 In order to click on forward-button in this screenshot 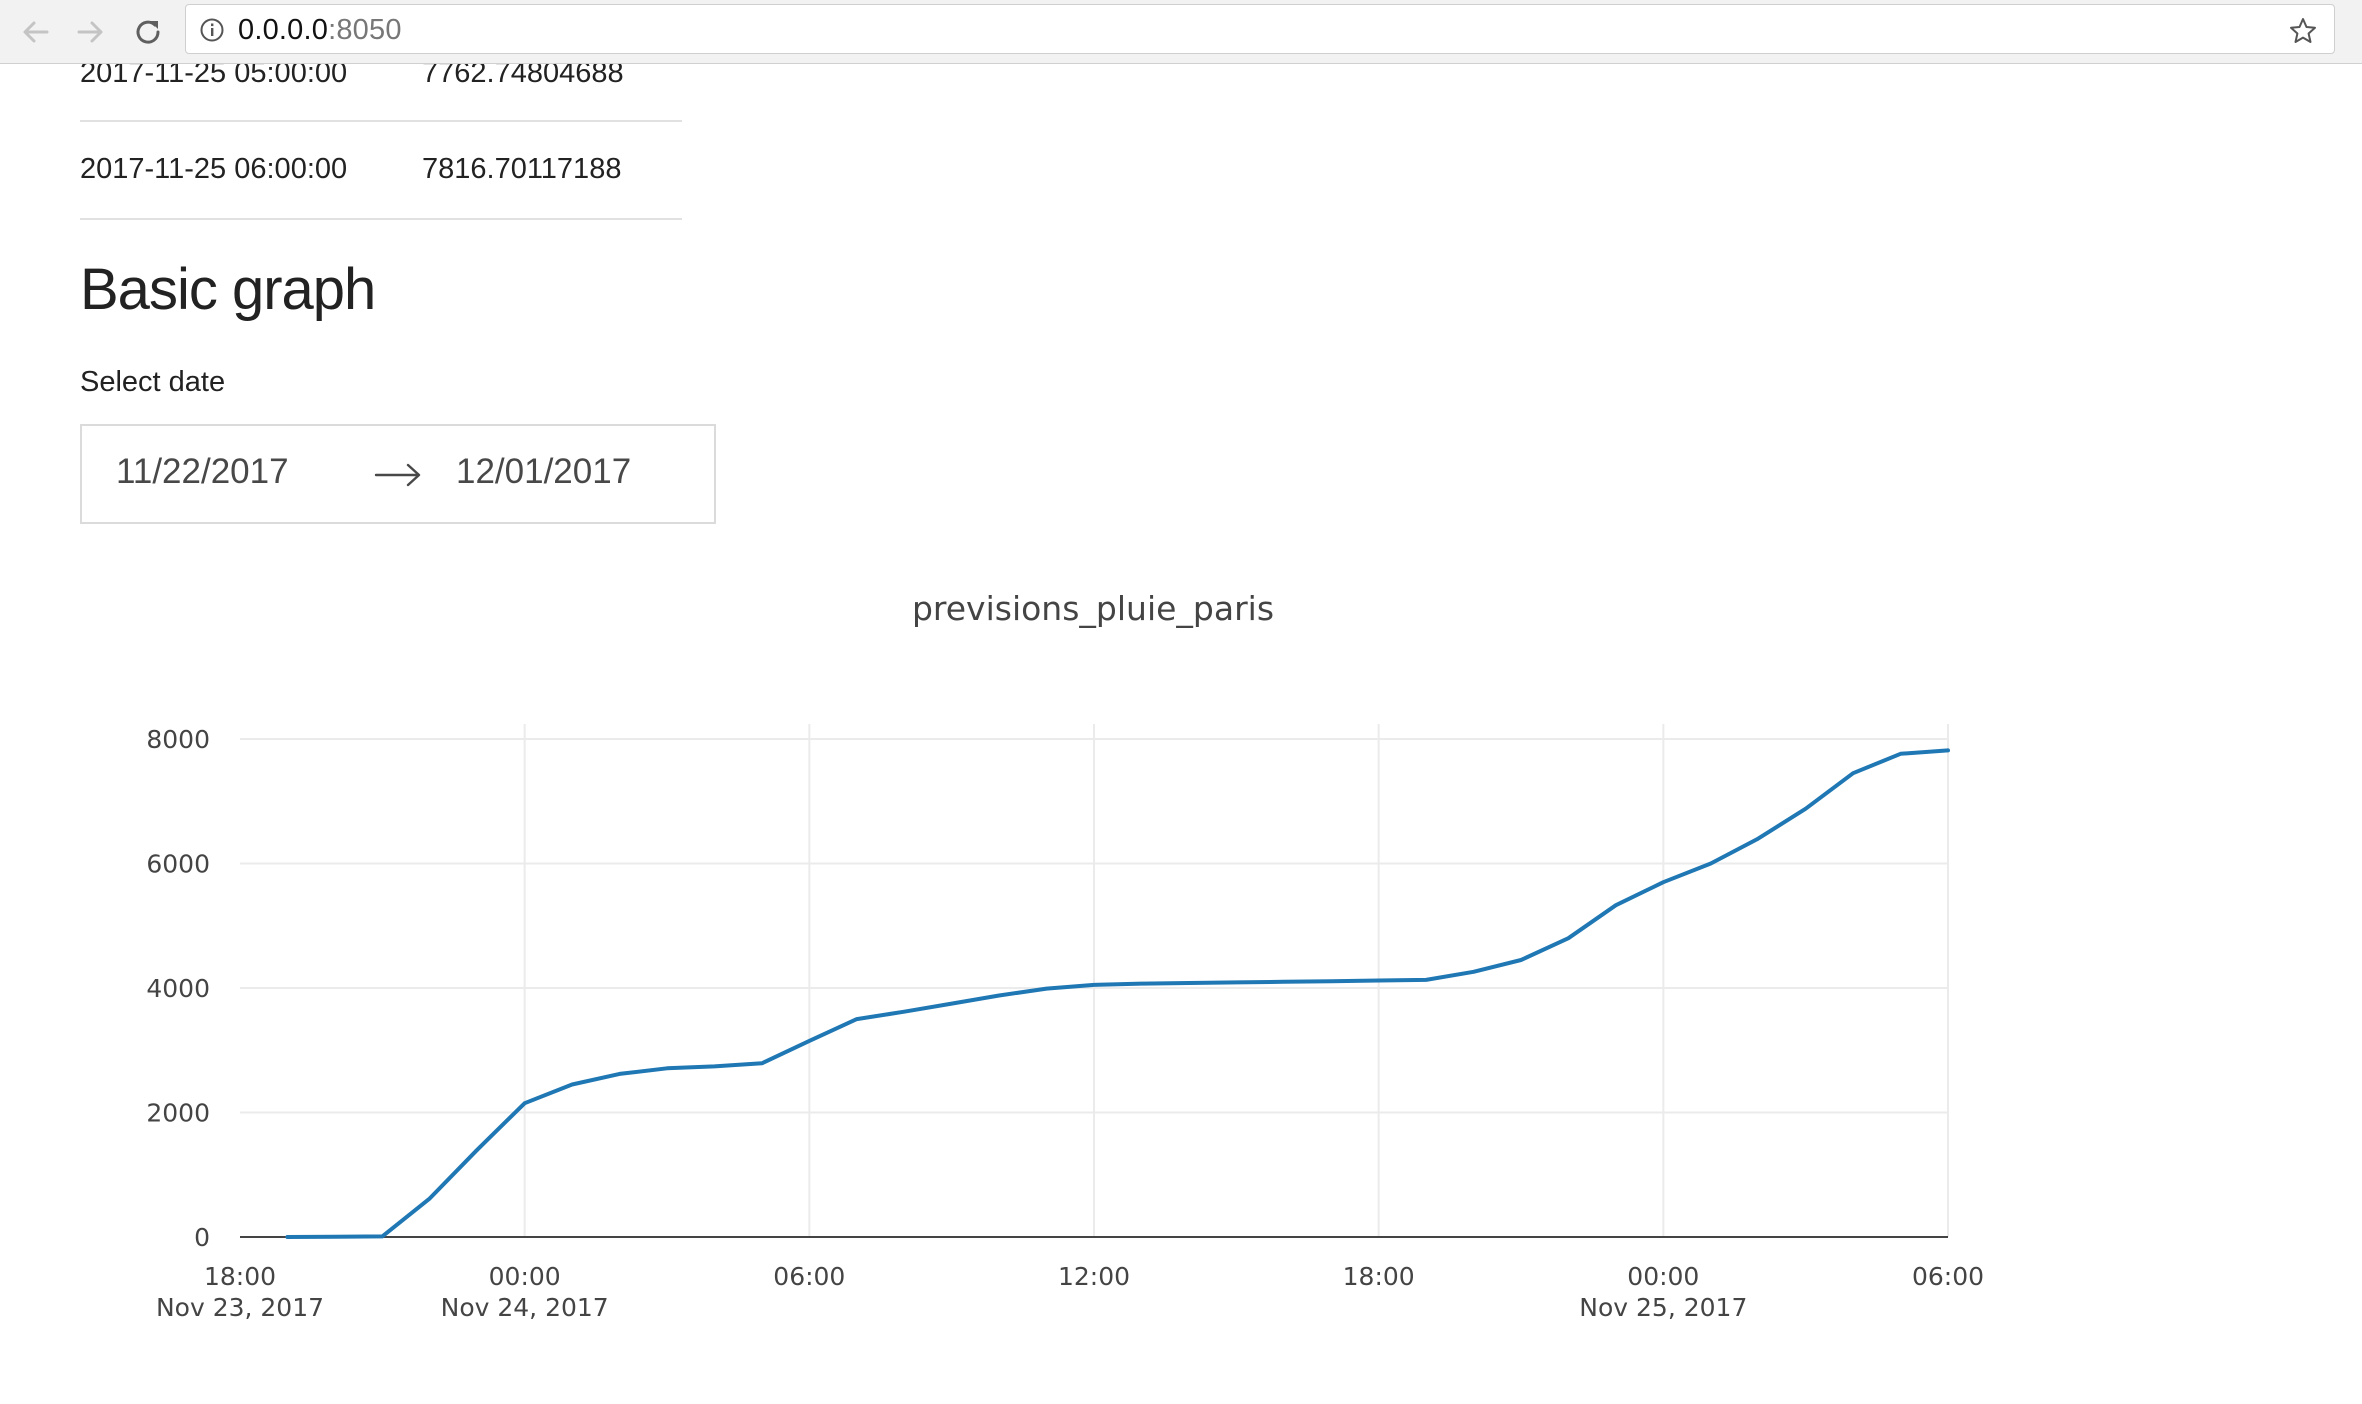, I will do `click(90, 32)`.